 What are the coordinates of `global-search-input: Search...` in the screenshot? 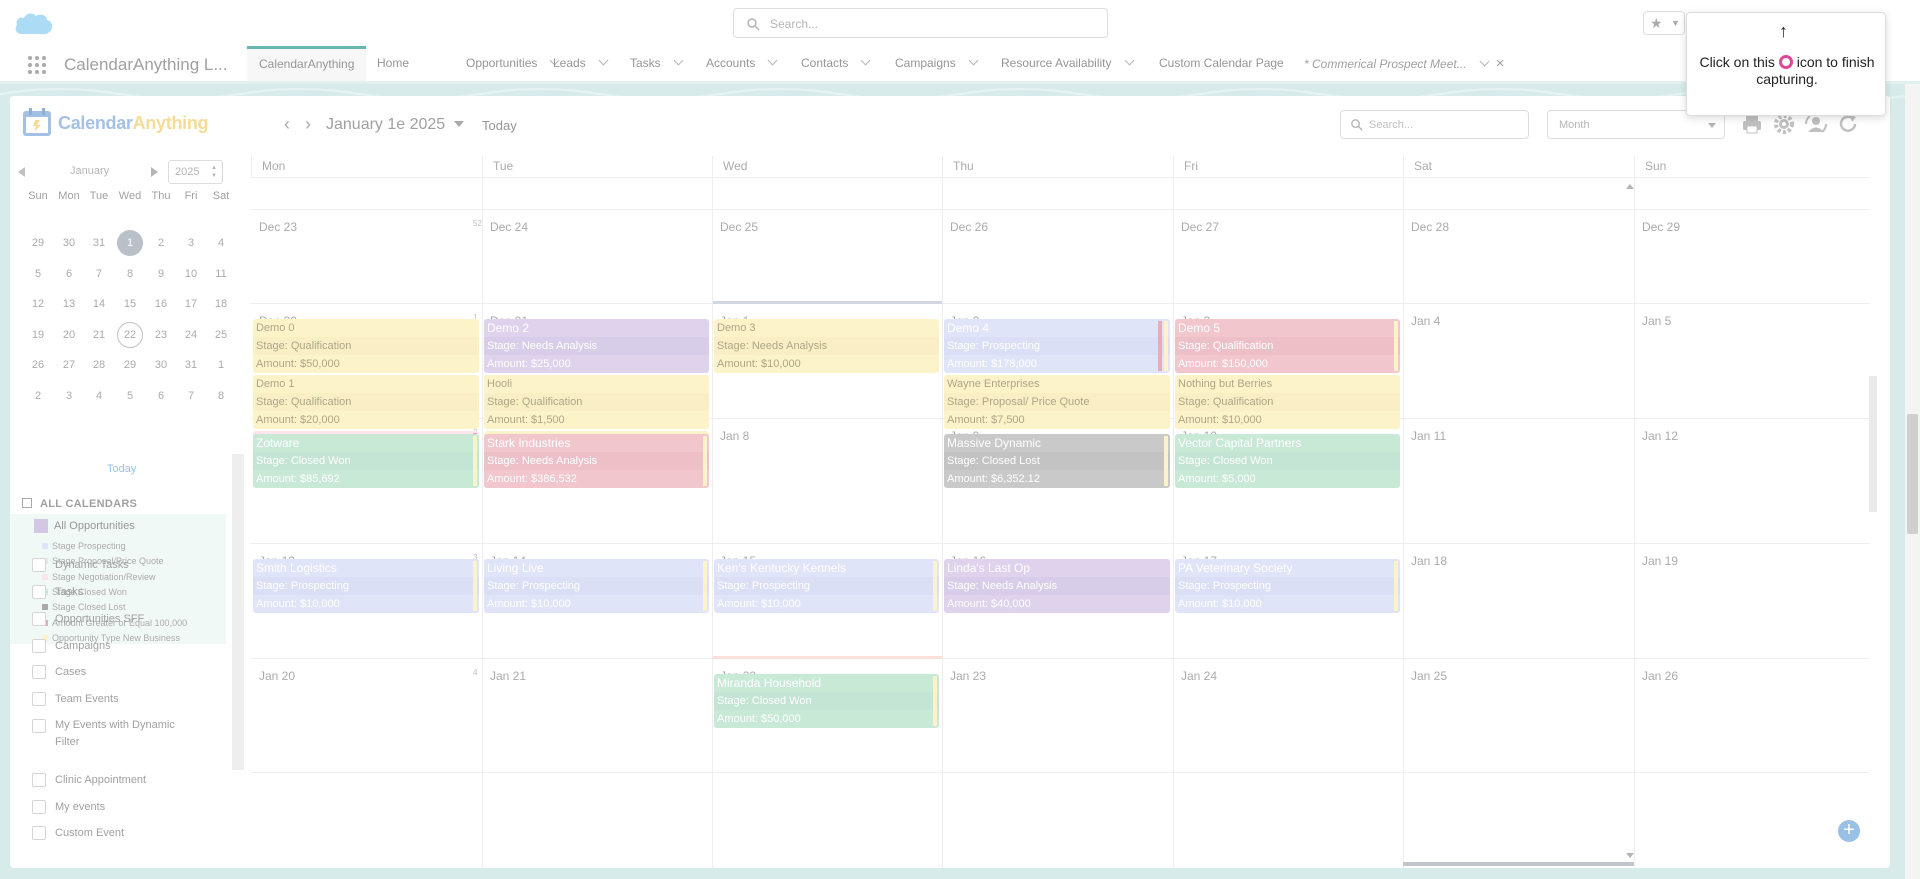 It's located at (920, 23).